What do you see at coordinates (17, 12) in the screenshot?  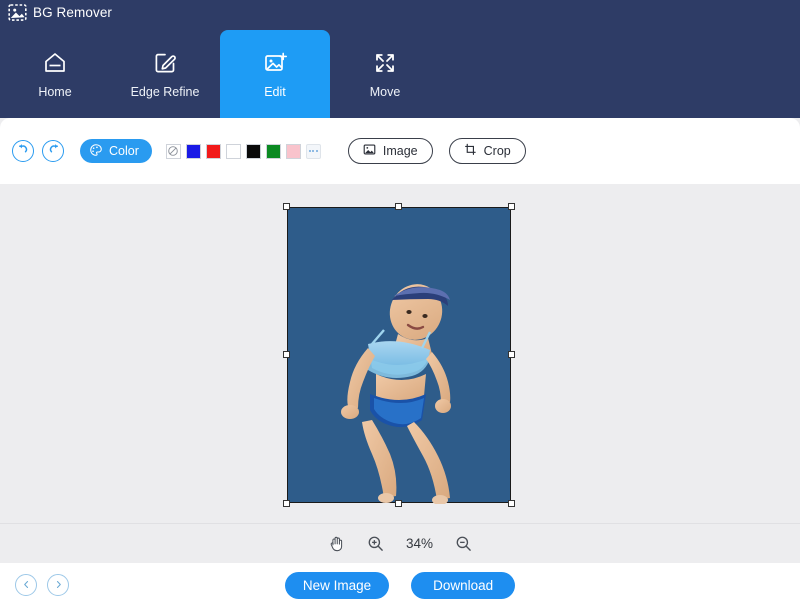 I see `image-dashed-icon` at bounding box center [17, 12].